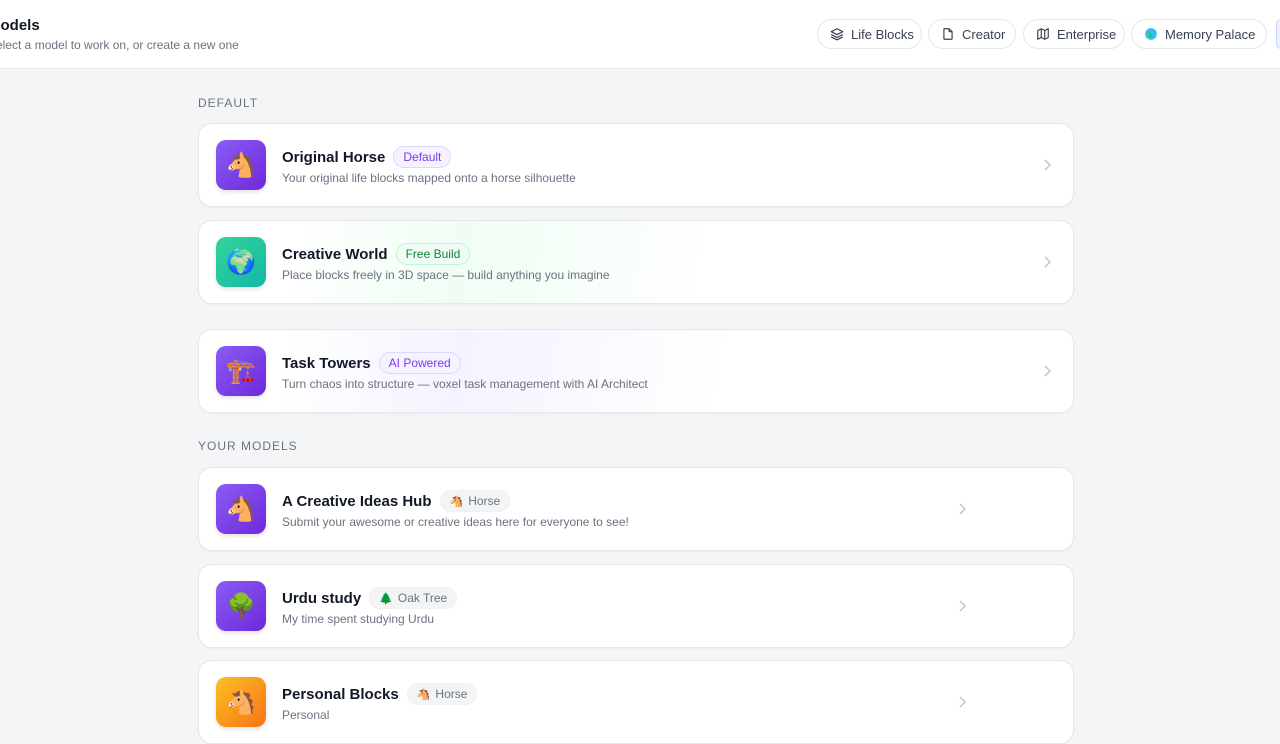 Image resolution: width=1280 pixels, height=744 pixels. What do you see at coordinates (422, 157) in the screenshot?
I see `card-badge: Default` at bounding box center [422, 157].